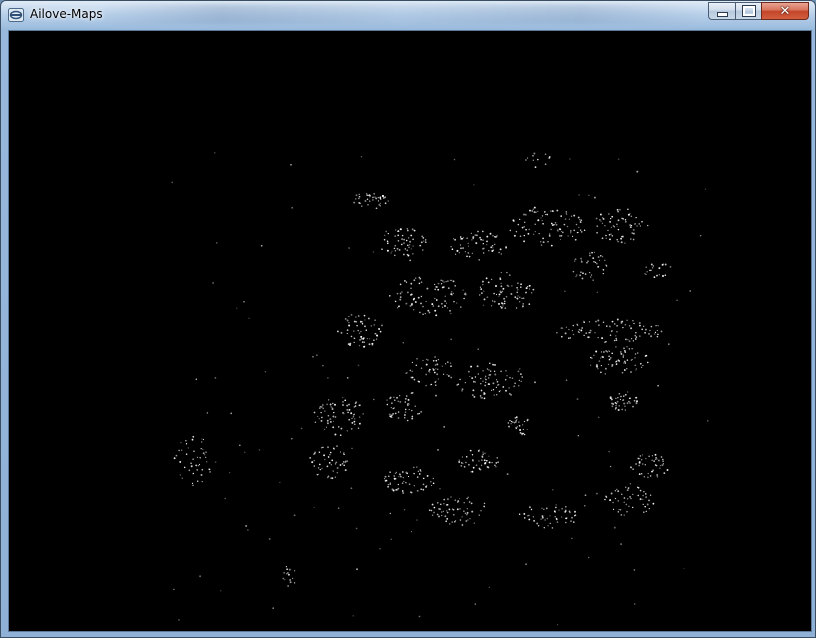  I want to click on minimize-button, so click(721, 11).